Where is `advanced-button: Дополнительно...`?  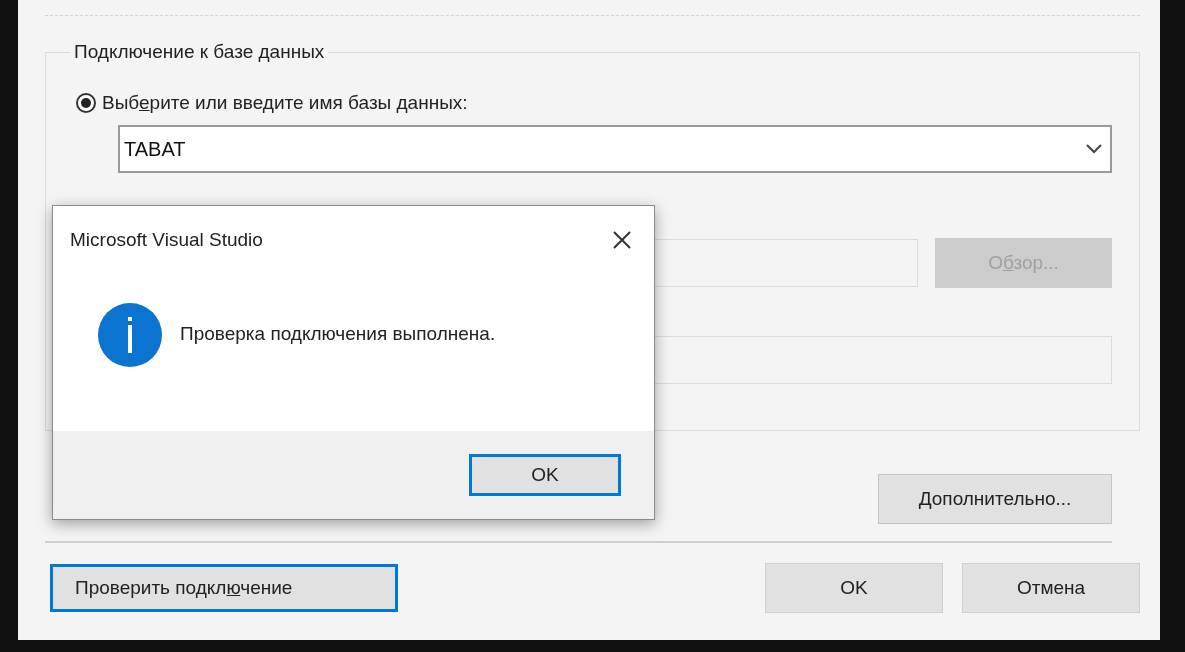 advanced-button: Дополнительно... is located at coordinates (995, 499).